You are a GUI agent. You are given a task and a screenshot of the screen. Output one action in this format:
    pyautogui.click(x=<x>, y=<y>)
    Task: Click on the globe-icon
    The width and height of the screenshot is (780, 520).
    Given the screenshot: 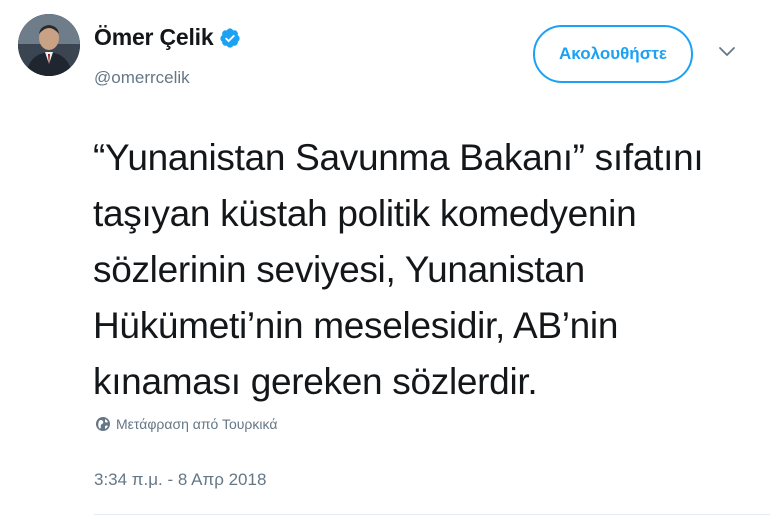 What is the action you would take?
    pyautogui.click(x=103, y=424)
    